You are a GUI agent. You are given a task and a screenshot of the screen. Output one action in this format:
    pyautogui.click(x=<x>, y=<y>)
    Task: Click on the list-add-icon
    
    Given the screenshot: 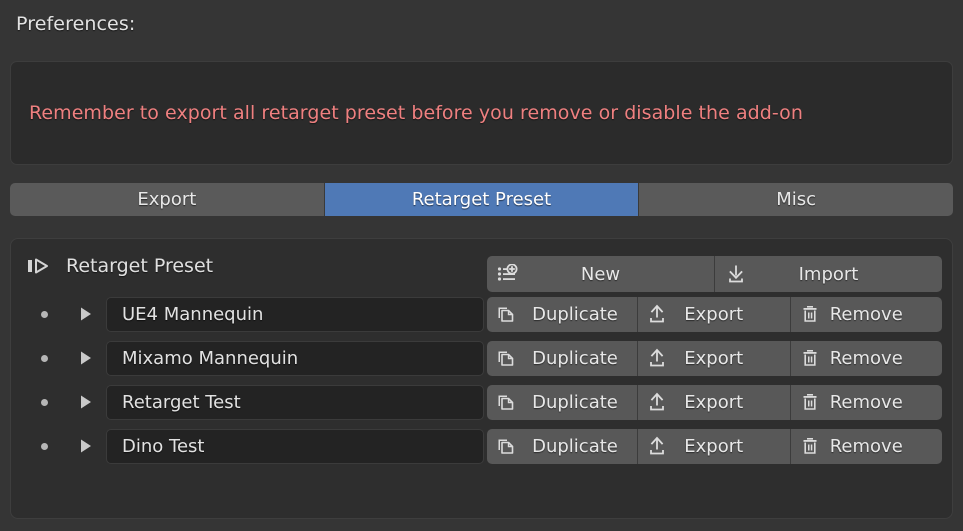 What is the action you would take?
    pyautogui.click(x=508, y=274)
    